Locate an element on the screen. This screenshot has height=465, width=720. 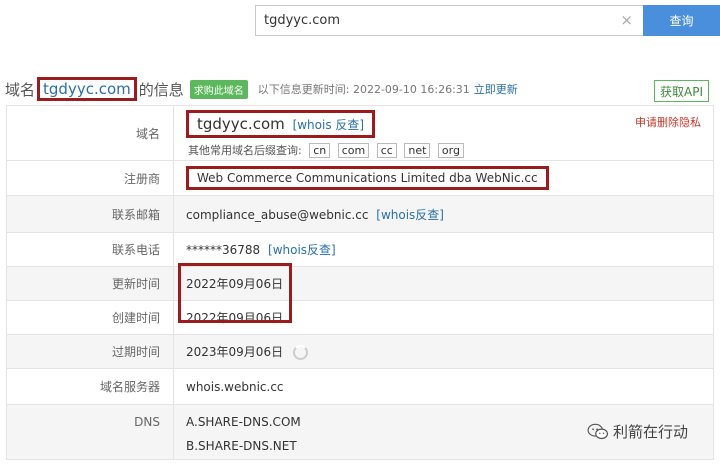
phone-whois-link: [whois反查] is located at coordinates (302, 250).